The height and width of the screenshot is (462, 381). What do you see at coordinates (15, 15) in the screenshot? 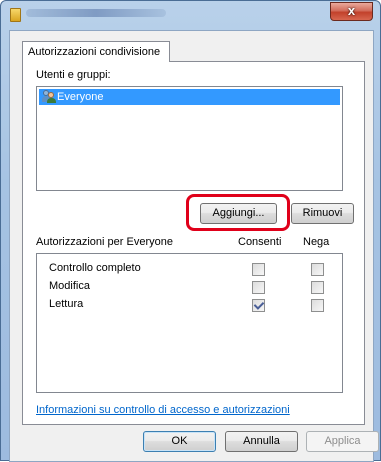
I see `folder-icon` at bounding box center [15, 15].